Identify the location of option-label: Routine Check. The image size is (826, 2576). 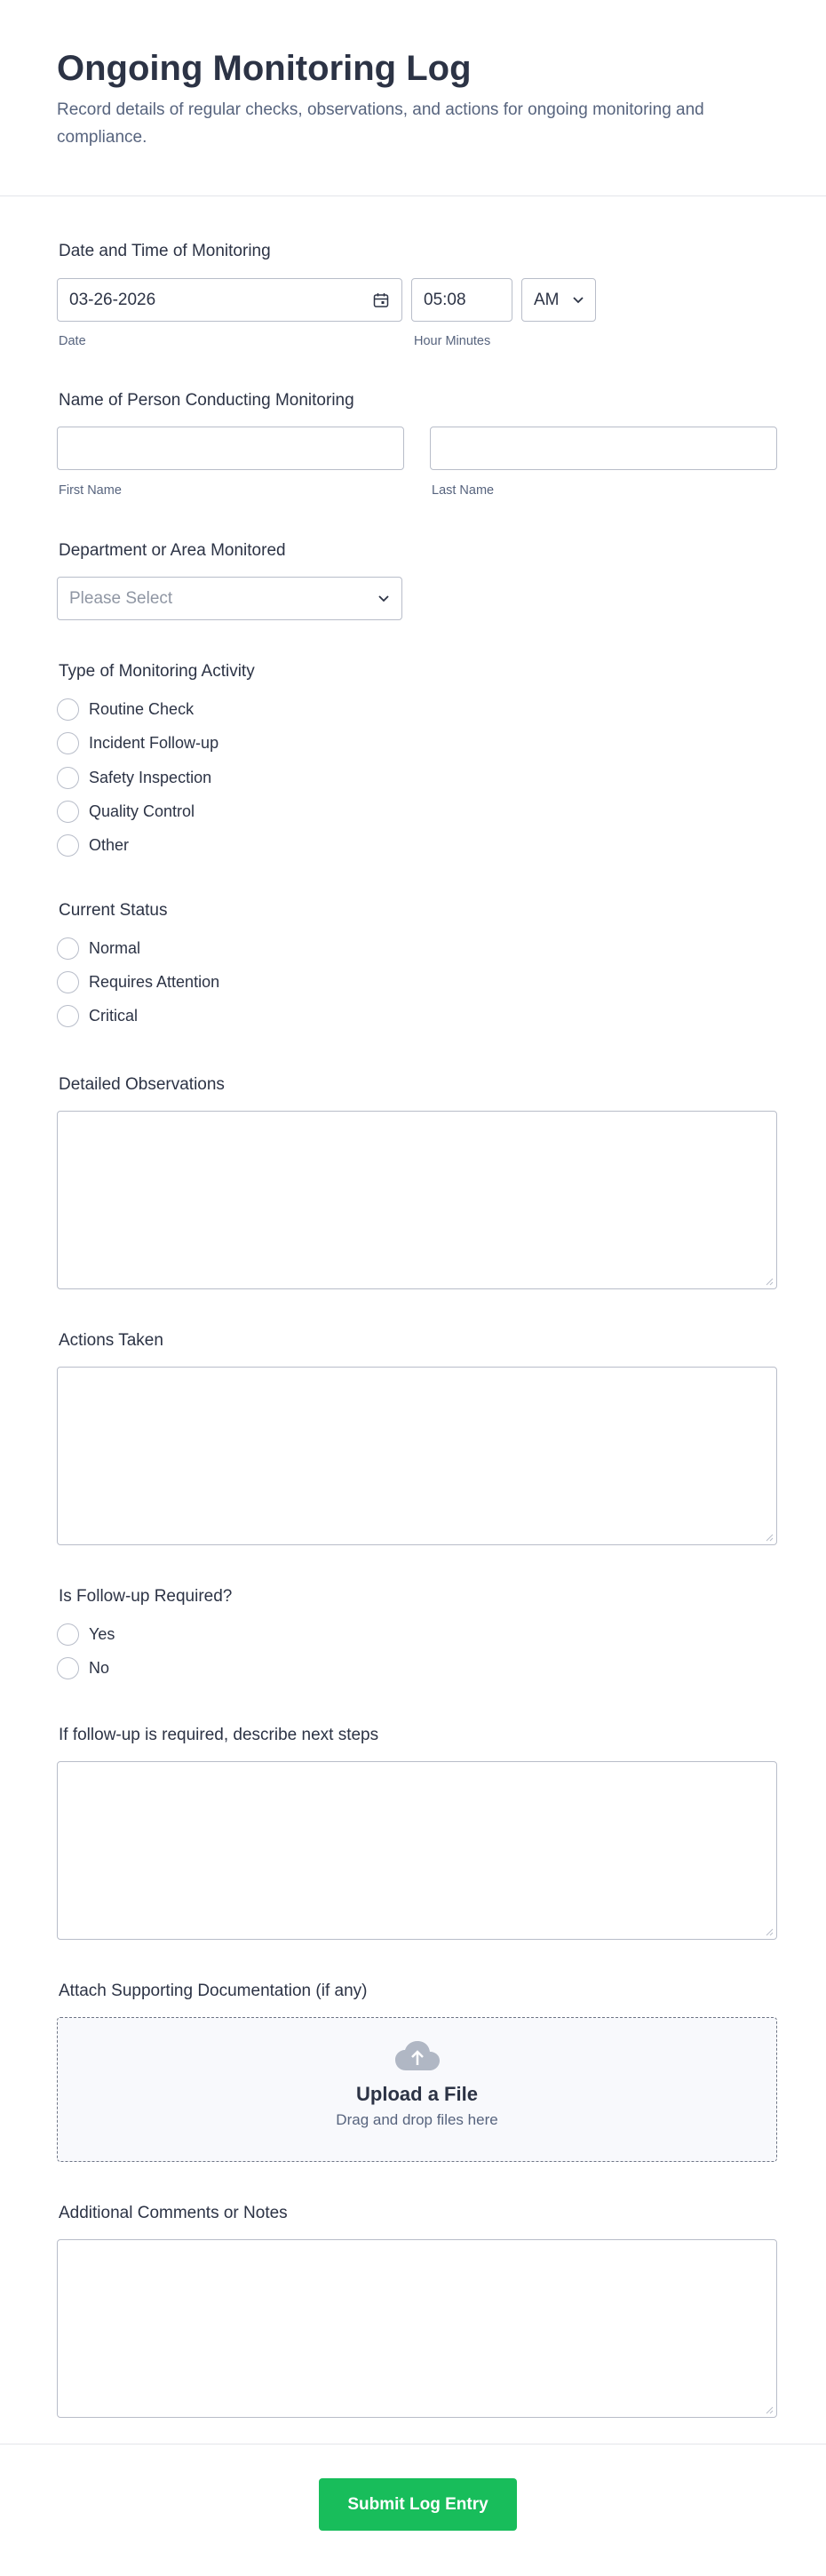
(142, 709).